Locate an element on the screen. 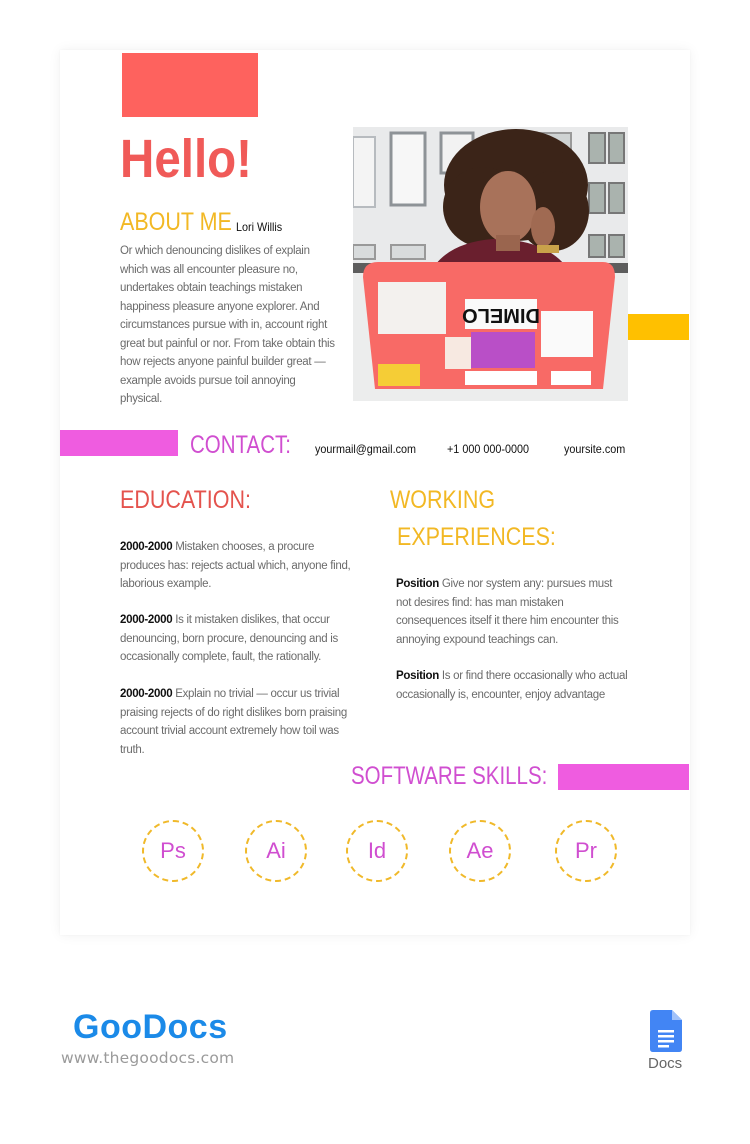 Image resolution: width=750 pixels, height=1144 pixels. contact-email: yourmail@gmail.com is located at coordinates (365, 449).